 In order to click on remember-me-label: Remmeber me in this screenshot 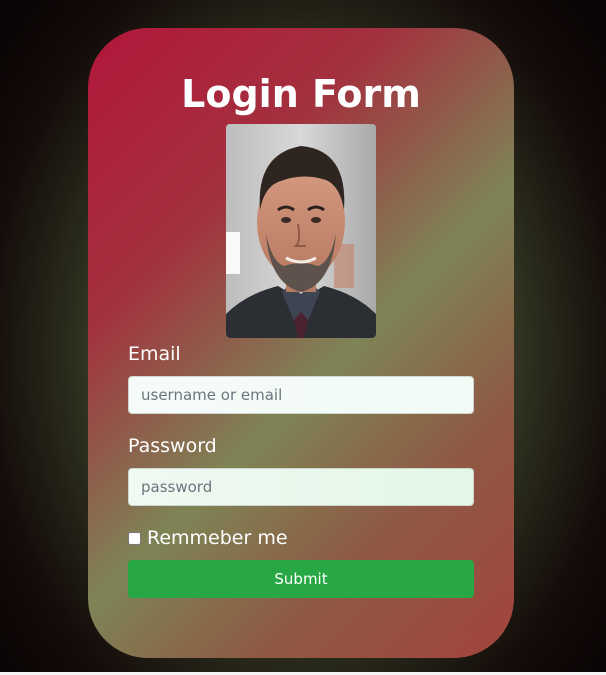, I will do `click(217, 538)`.